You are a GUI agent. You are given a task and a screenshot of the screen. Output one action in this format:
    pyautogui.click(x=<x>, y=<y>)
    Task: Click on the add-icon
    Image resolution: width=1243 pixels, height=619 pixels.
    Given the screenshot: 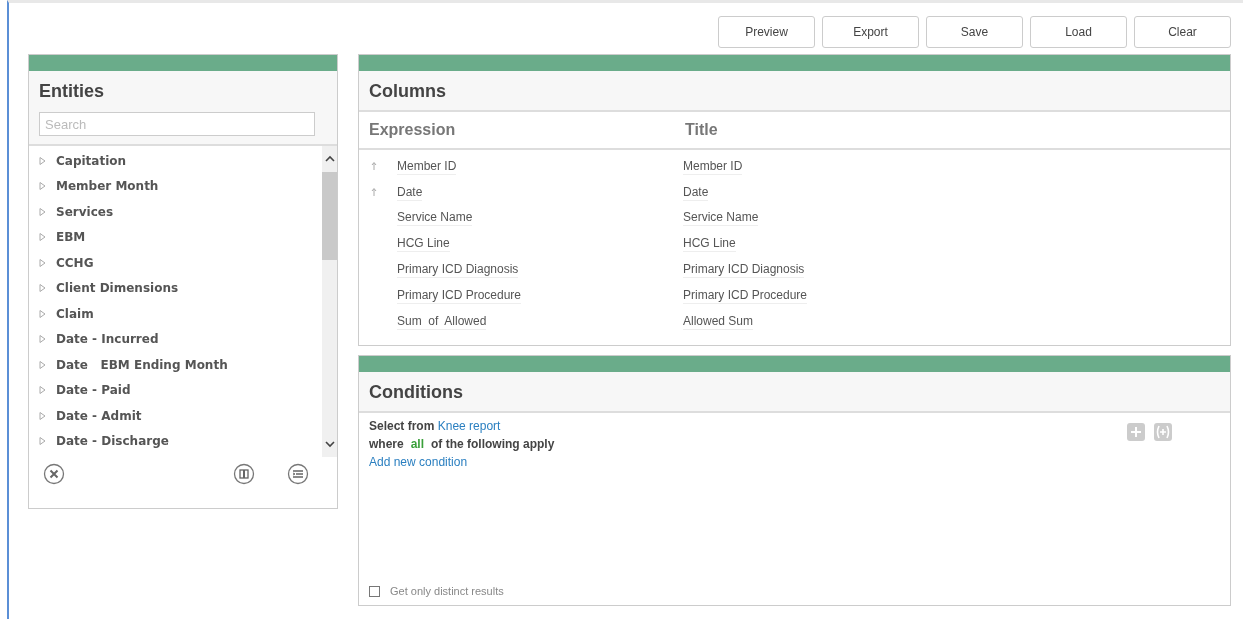 What is the action you would take?
    pyautogui.click(x=1136, y=432)
    